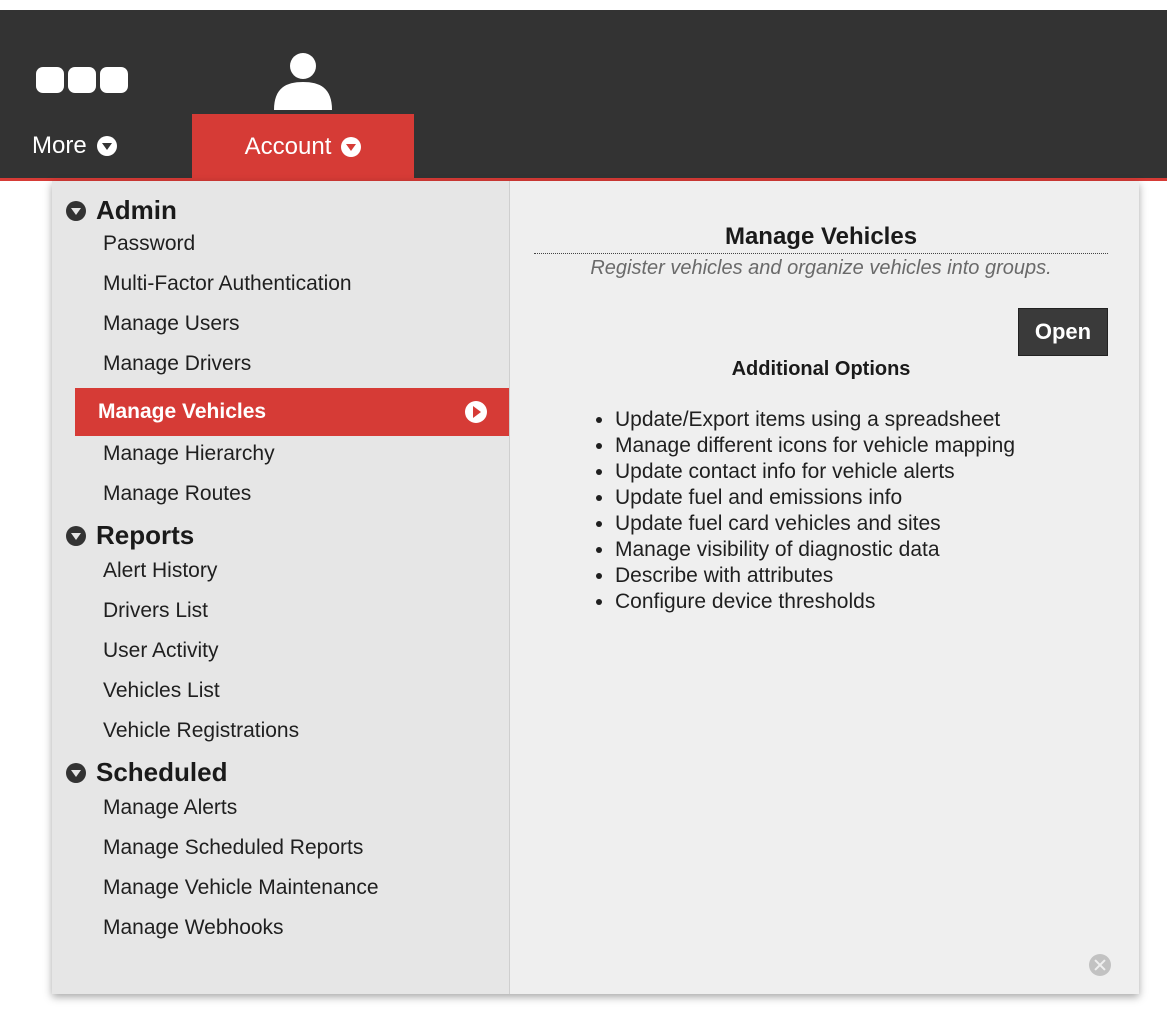 This screenshot has height=1028, width=1167. What do you see at coordinates (145, 535) in the screenshot?
I see `section-title: Reports` at bounding box center [145, 535].